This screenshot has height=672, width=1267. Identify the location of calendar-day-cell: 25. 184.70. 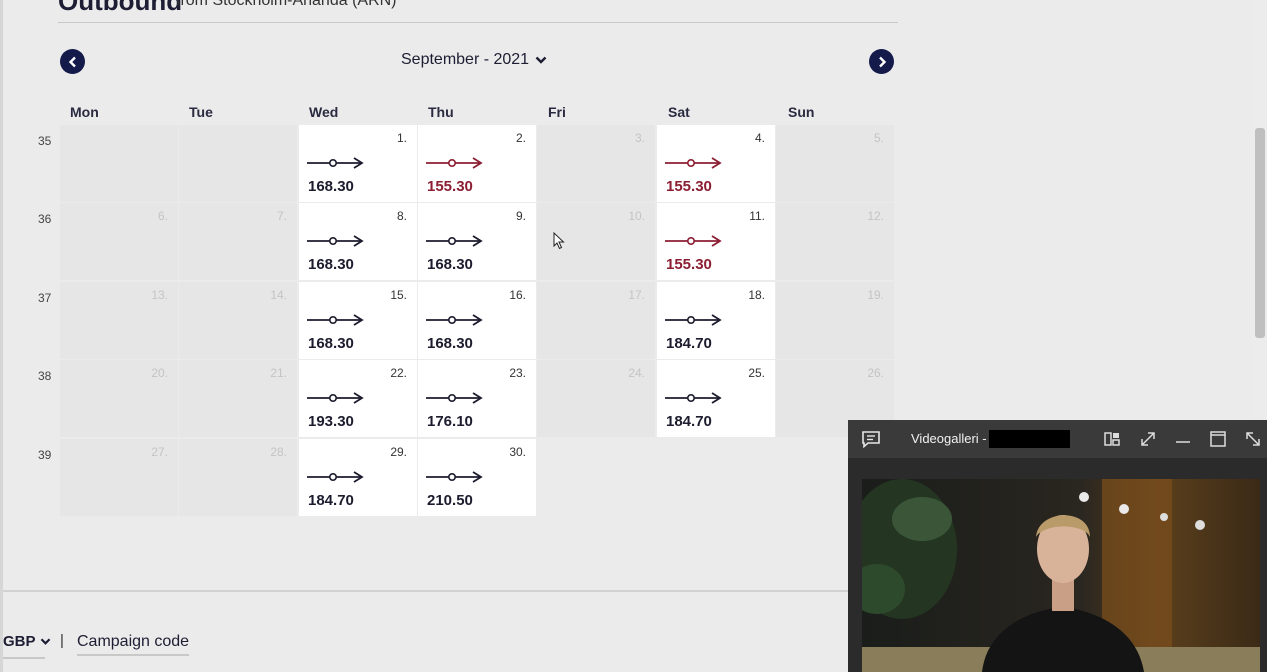
(716, 398).